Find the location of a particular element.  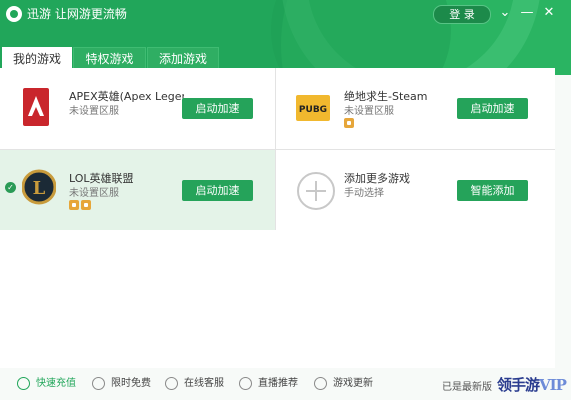

svg-text: L is located at coordinates (39, 188).